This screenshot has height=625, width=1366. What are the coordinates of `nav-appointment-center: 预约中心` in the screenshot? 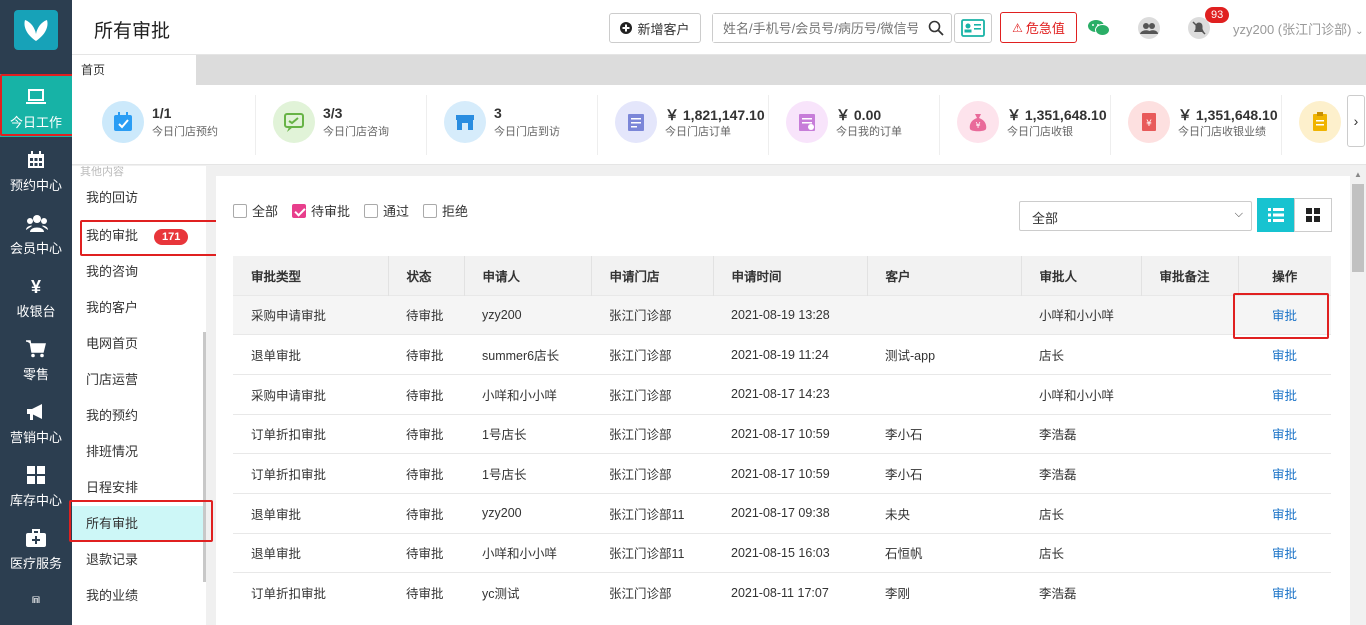 It's located at (36, 168).